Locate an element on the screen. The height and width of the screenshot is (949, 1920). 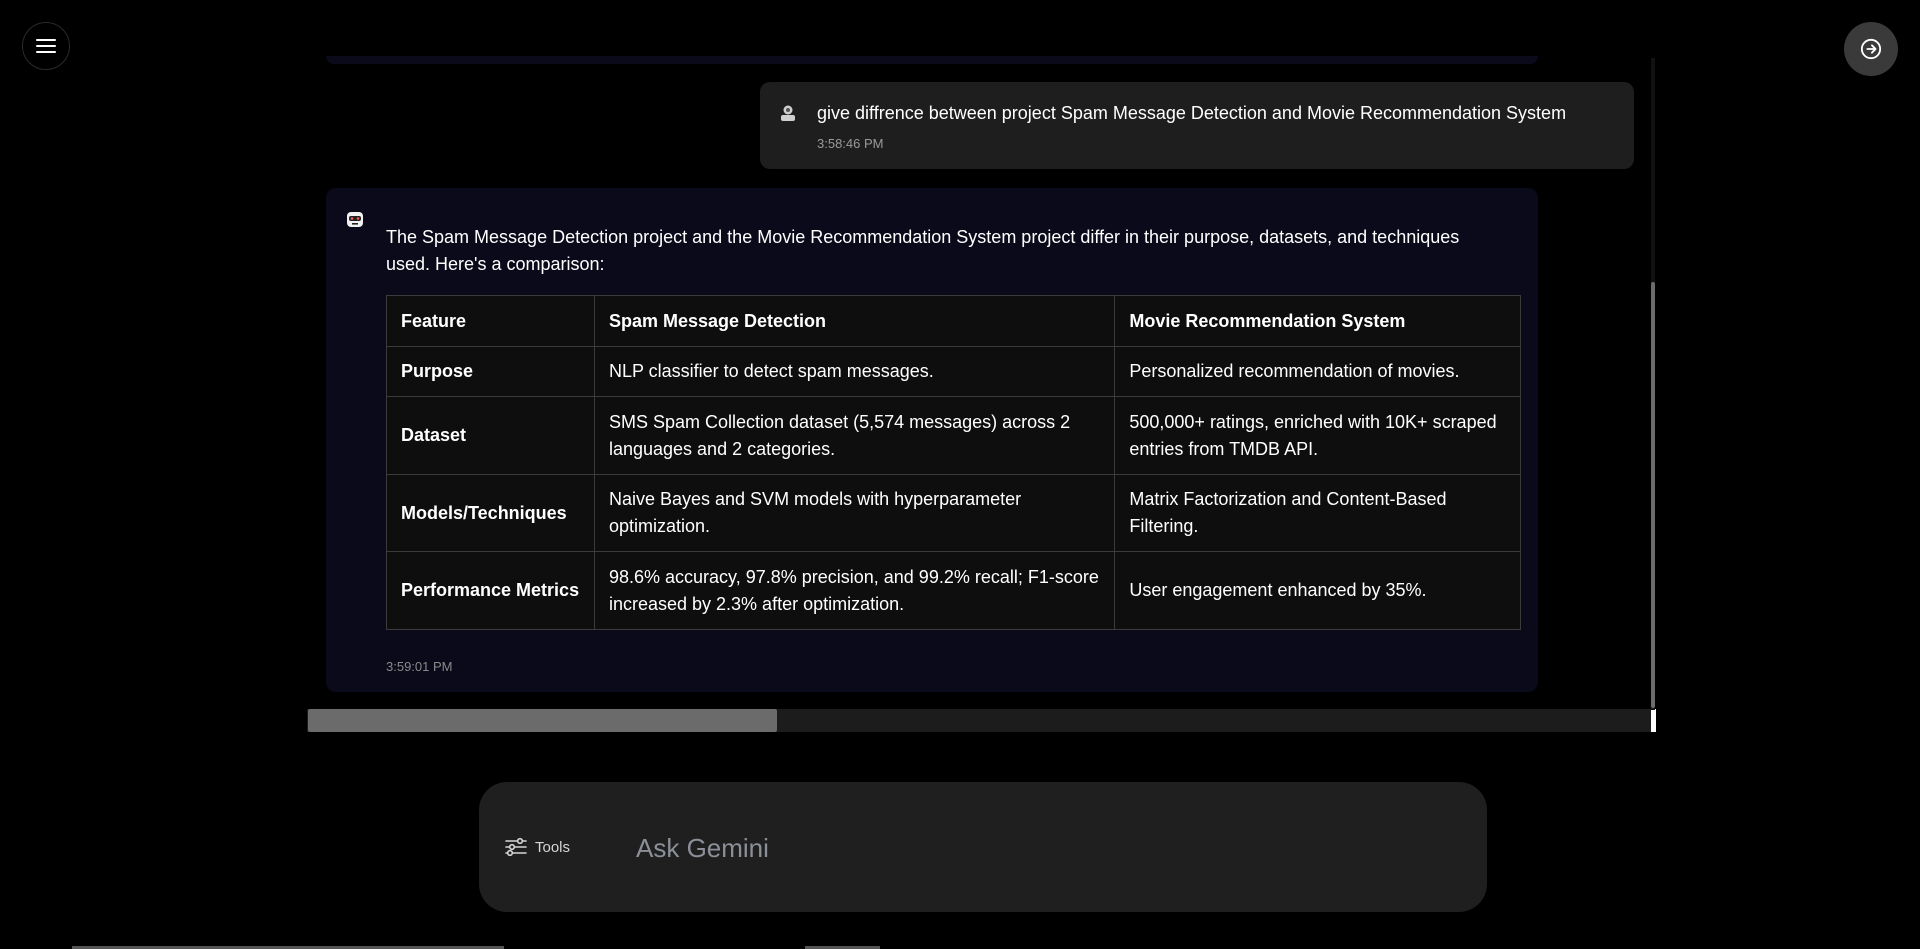
user-avatar-icon is located at coordinates (788, 113).